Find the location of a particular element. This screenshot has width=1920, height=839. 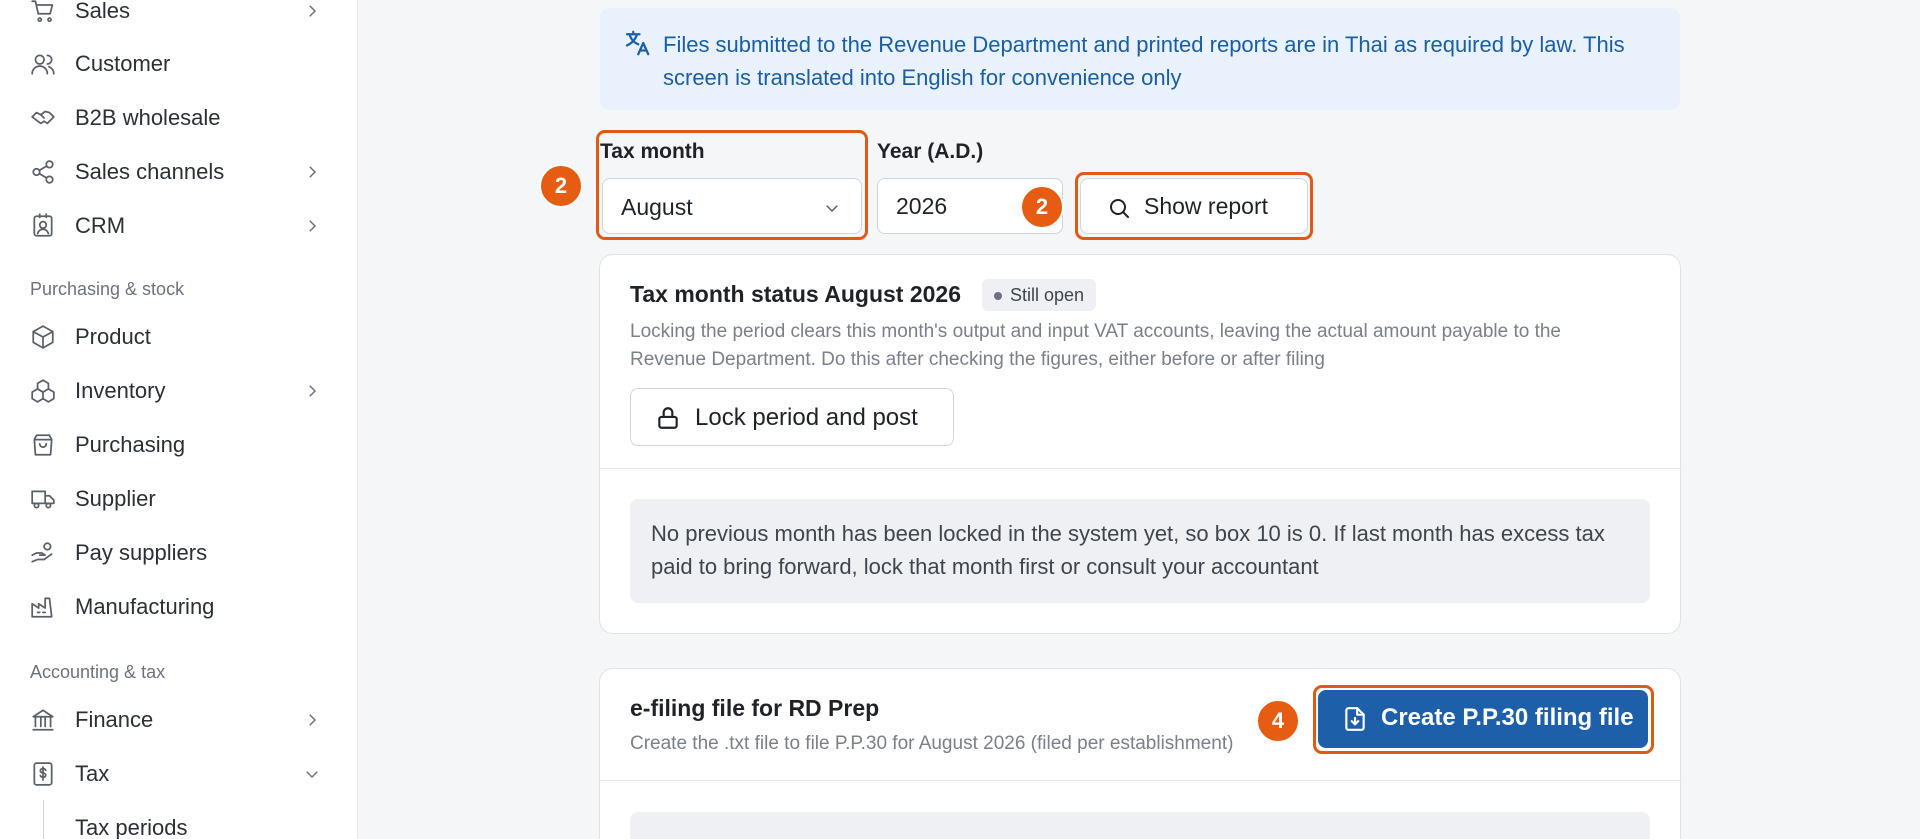

step-badge-create: 4 is located at coordinates (1278, 721).